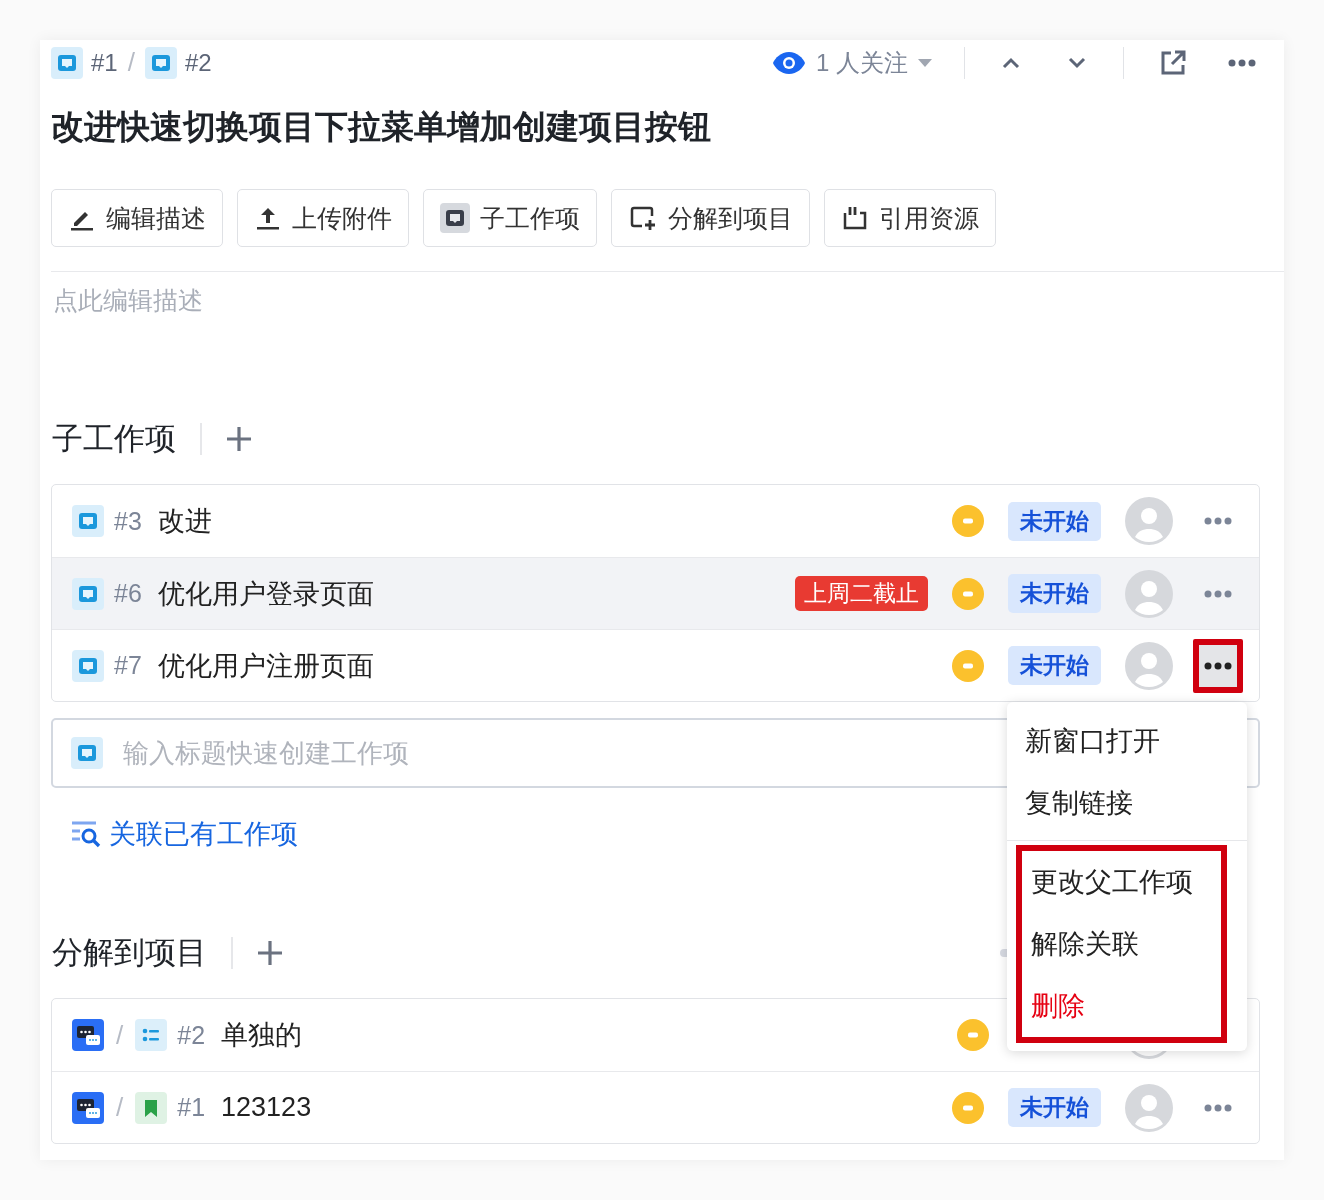 This screenshot has width=1324, height=1200. I want to click on section-title: 分解到项目, so click(129, 953).